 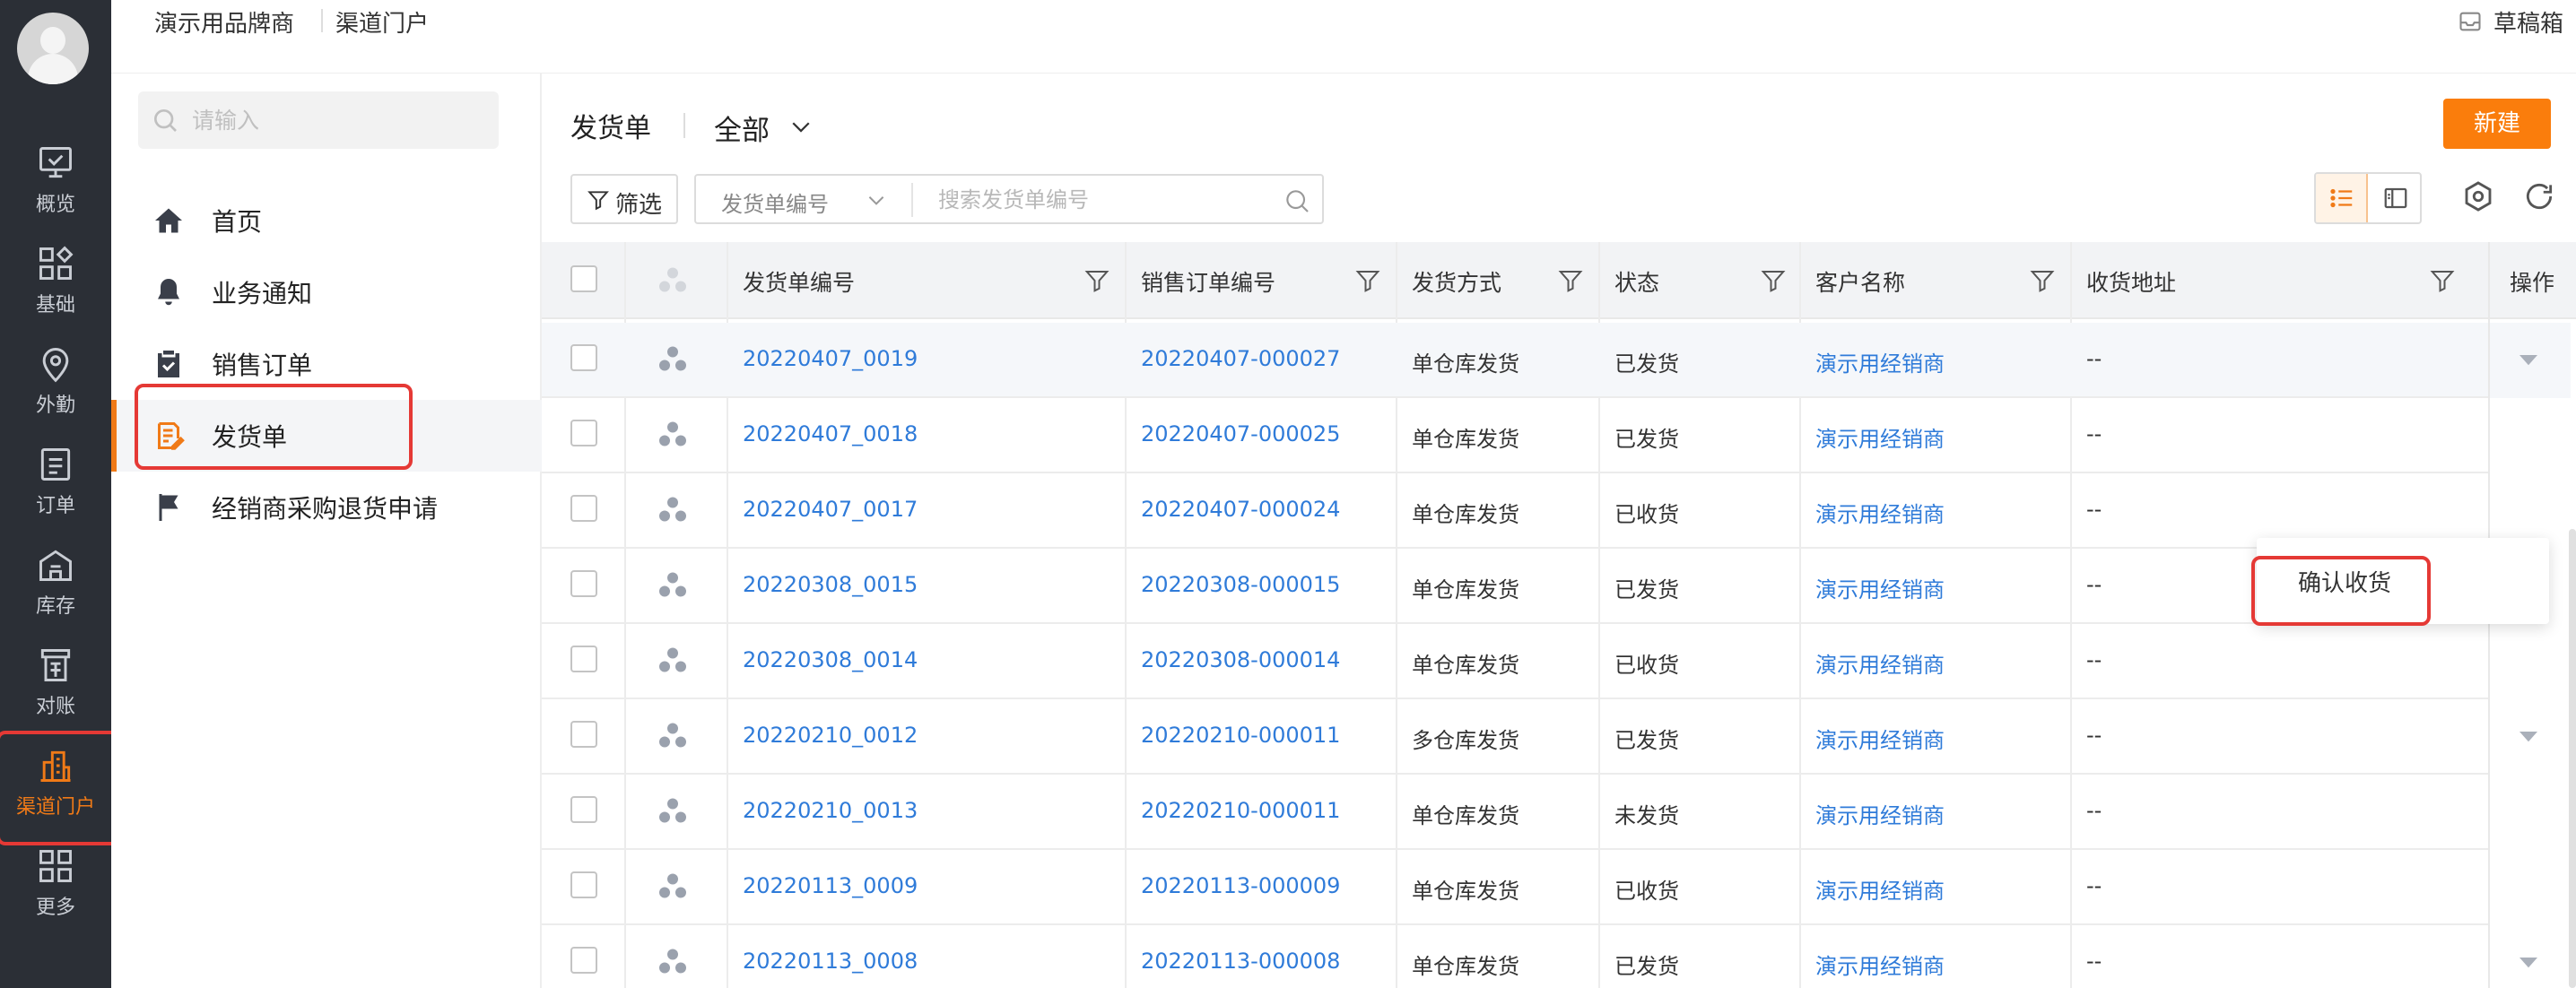 I want to click on delivery-no-link: 20220407_0018, so click(x=830, y=433).